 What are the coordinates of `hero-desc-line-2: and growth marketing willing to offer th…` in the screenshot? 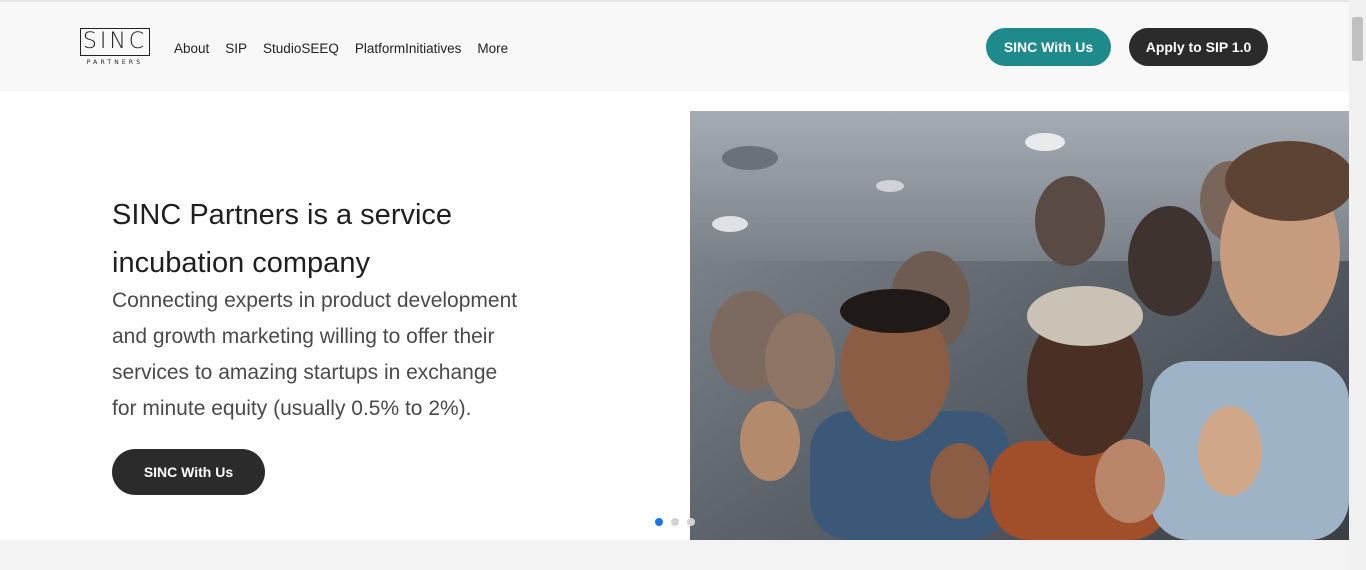 It's located at (303, 336).